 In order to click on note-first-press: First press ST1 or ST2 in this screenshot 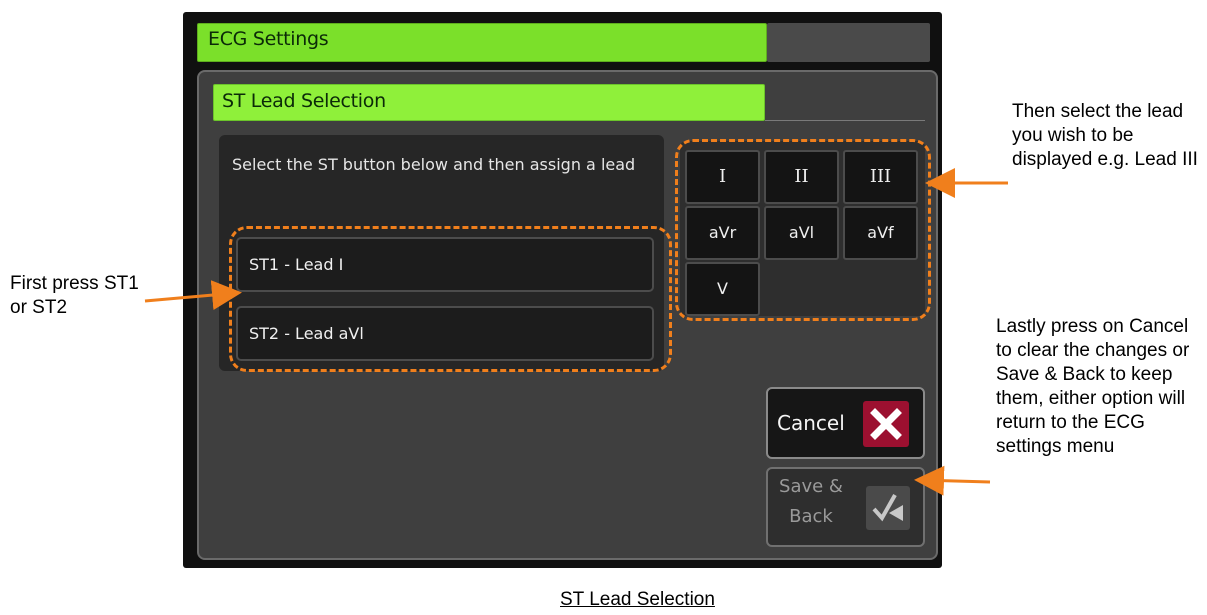, I will do `click(74, 295)`.